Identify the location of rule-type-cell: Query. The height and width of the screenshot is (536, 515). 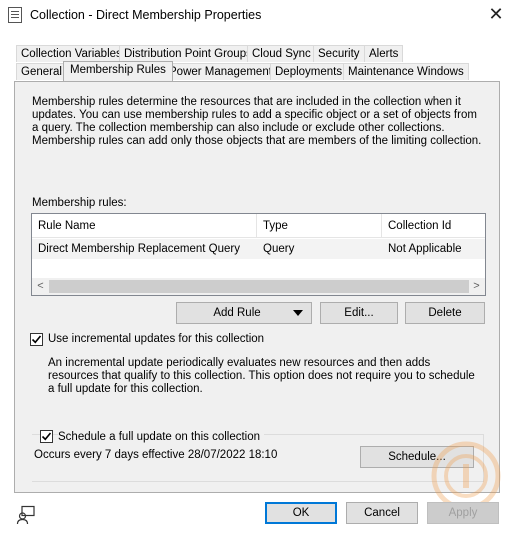
(279, 249).